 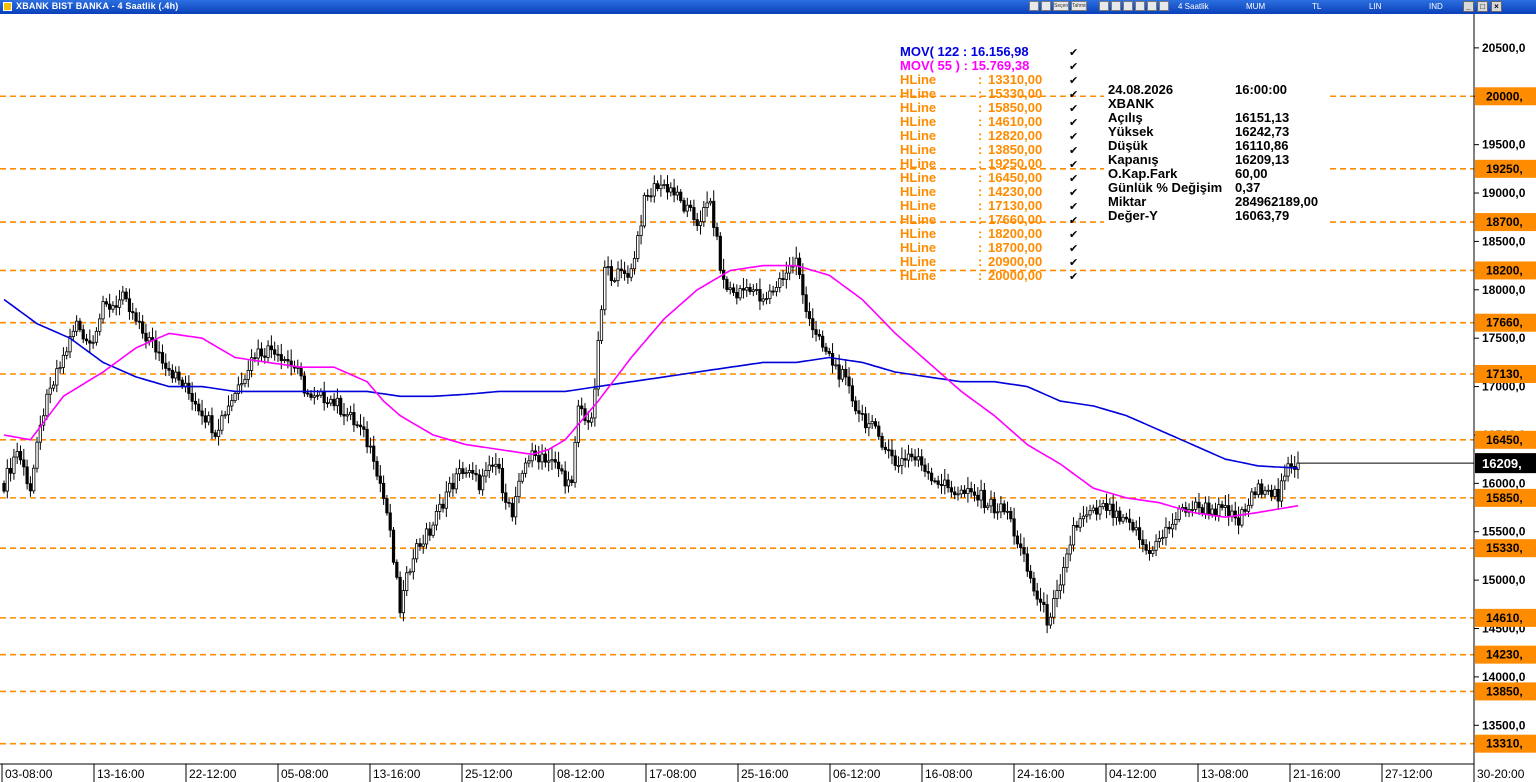 What do you see at coordinates (1247, 187) in the screenshot?
I see `info-value: 0,37` at bounding box center [1247, 187].